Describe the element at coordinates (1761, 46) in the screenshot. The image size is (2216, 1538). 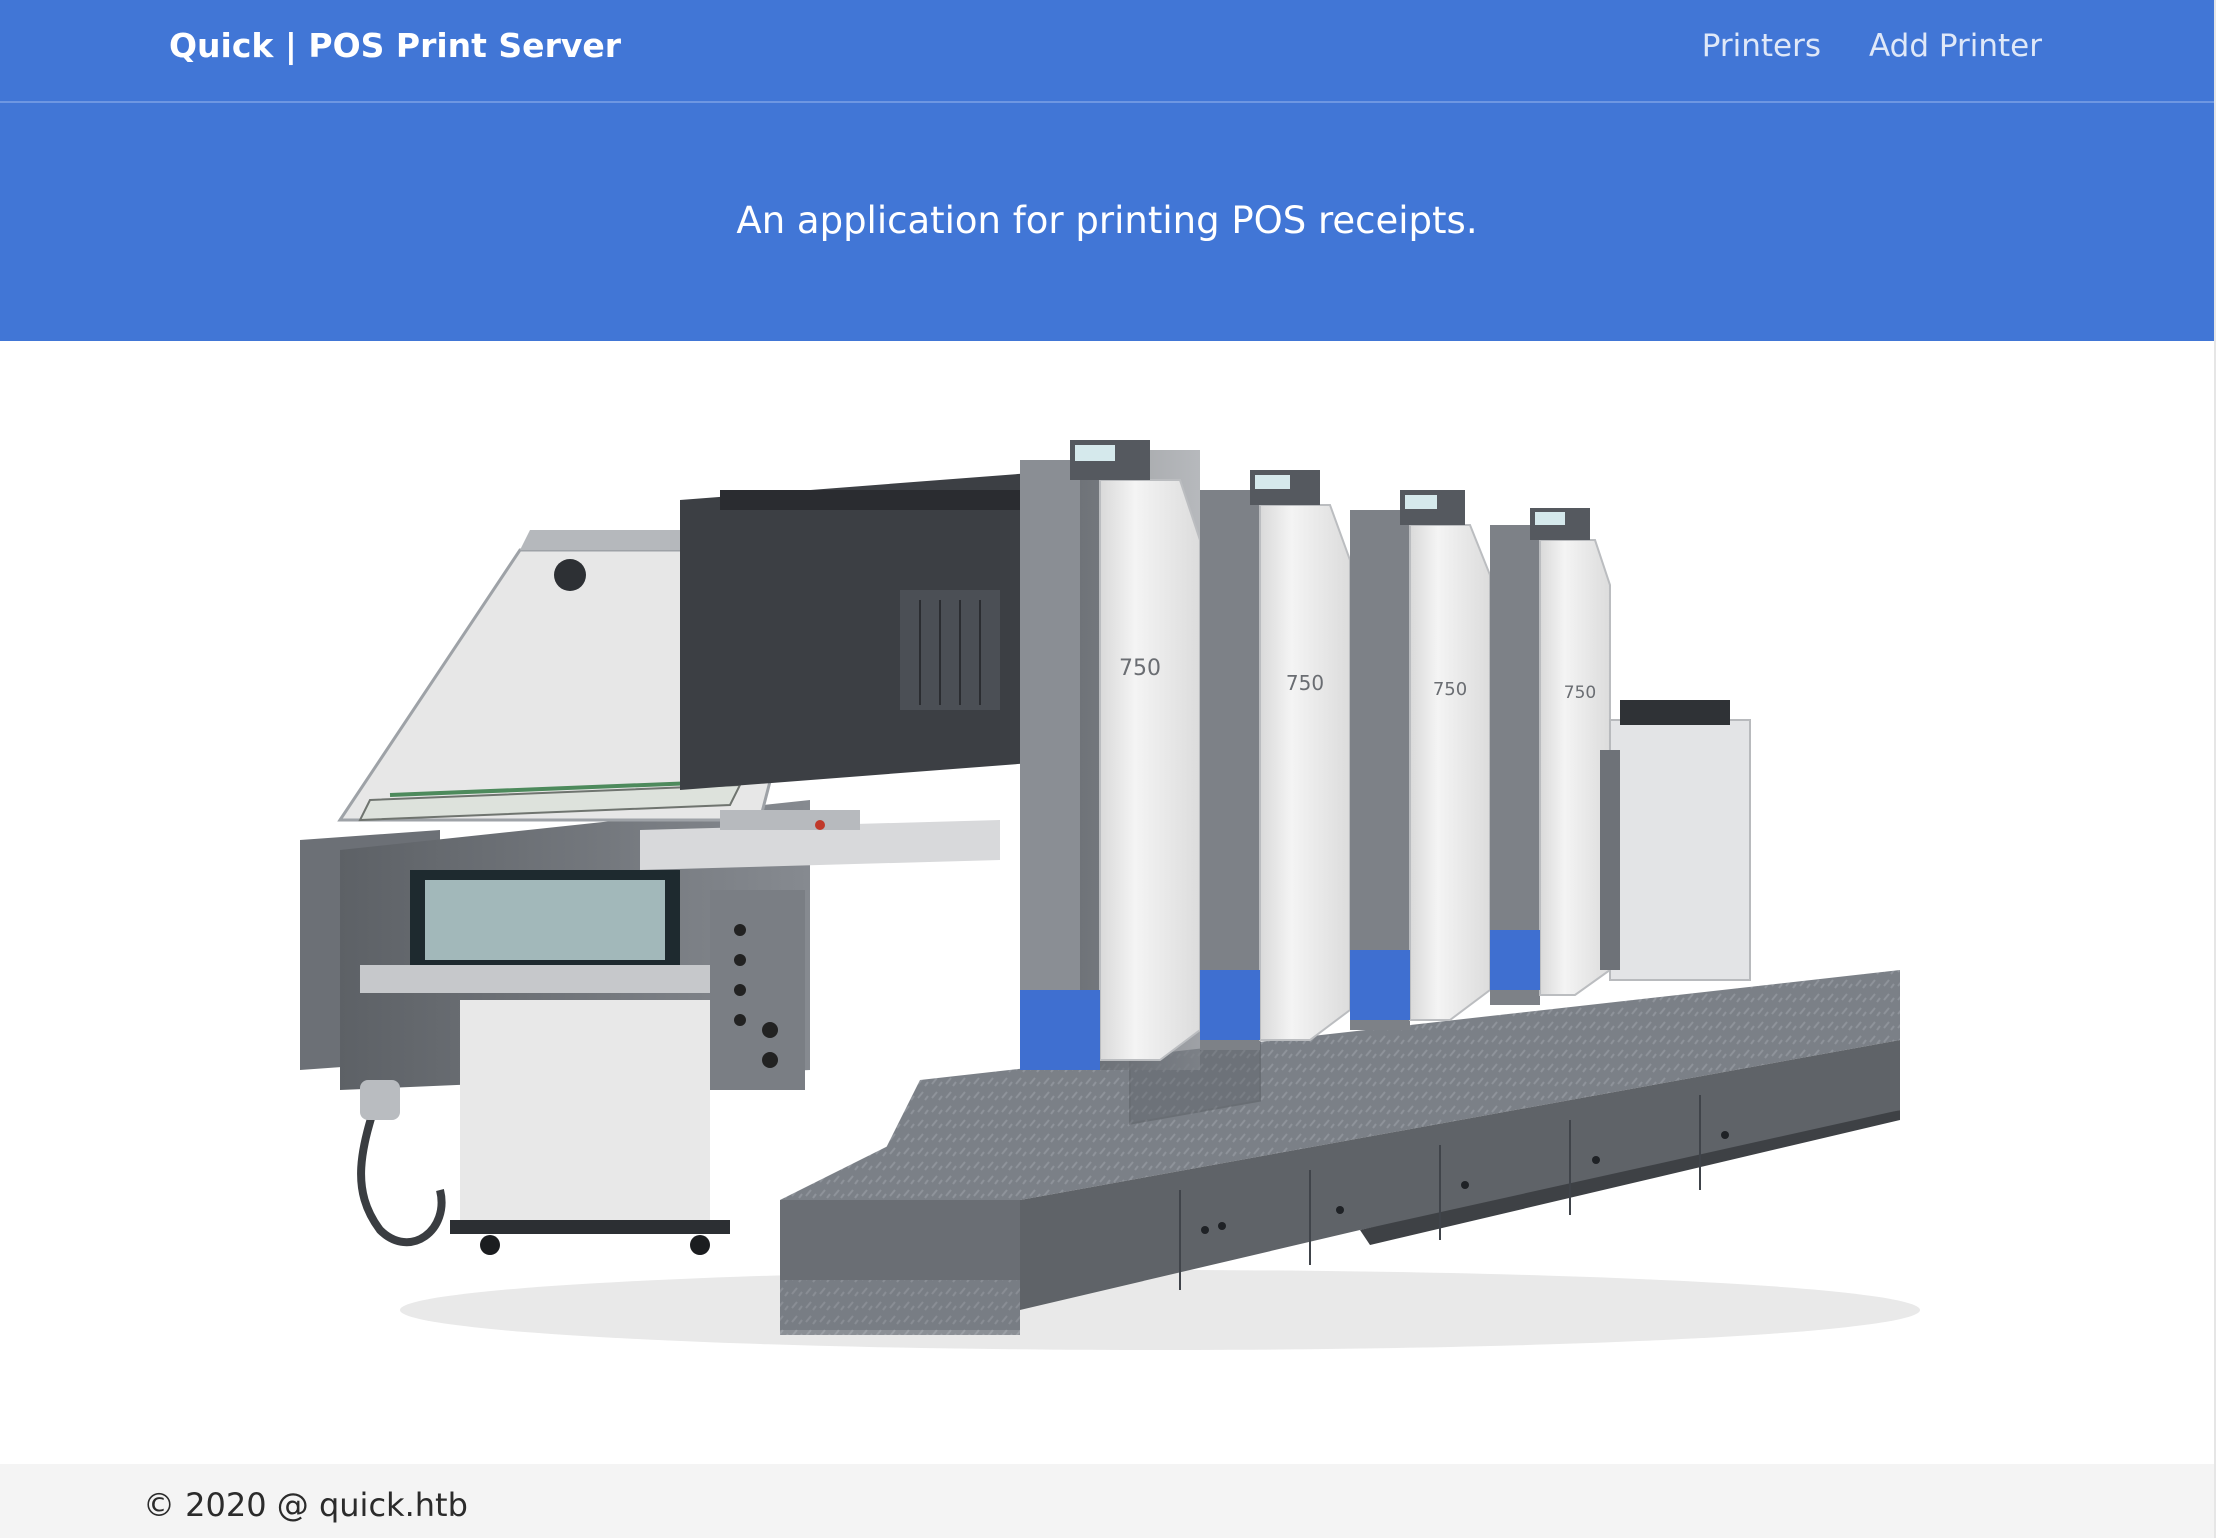
I see `nav-link-printers: Printers` at that location.